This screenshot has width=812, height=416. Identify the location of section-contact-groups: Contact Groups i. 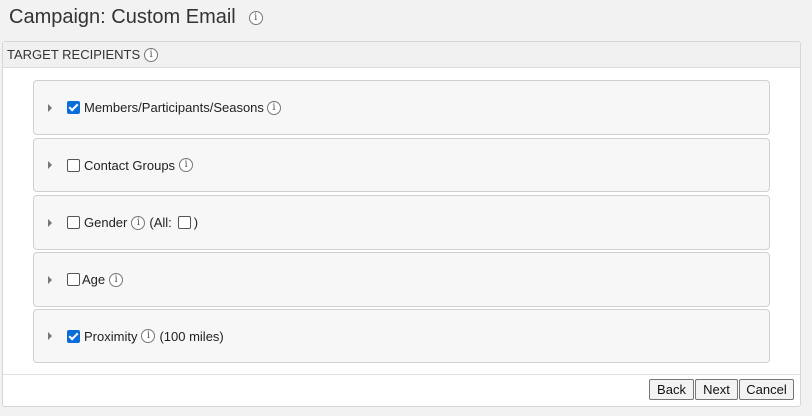
(401, 165).